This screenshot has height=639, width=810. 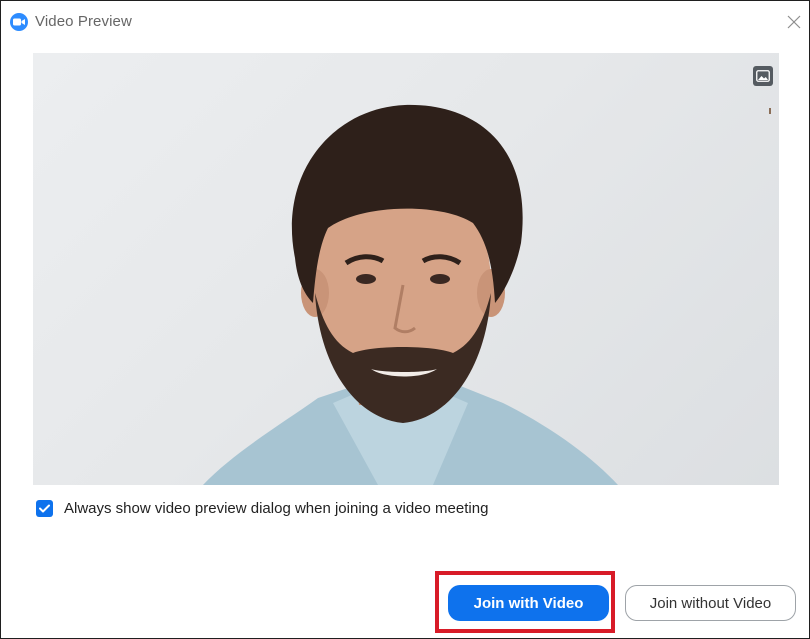 I want to click on virtual-background-icon, so click(x=763, y=76).